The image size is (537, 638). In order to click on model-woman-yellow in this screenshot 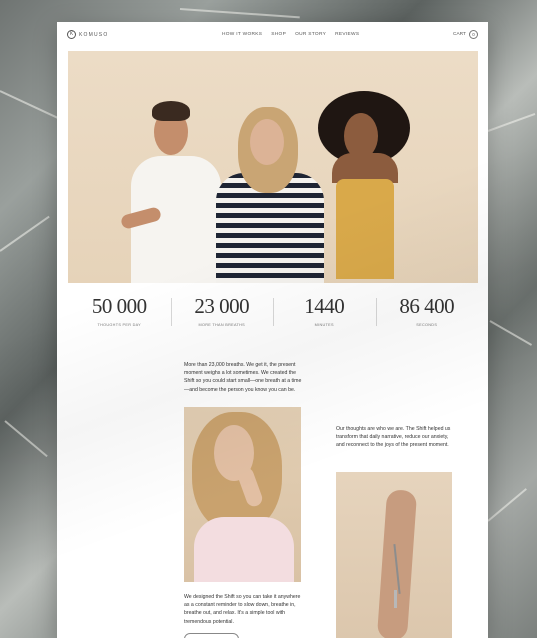, I will do `click(368, 187)`.